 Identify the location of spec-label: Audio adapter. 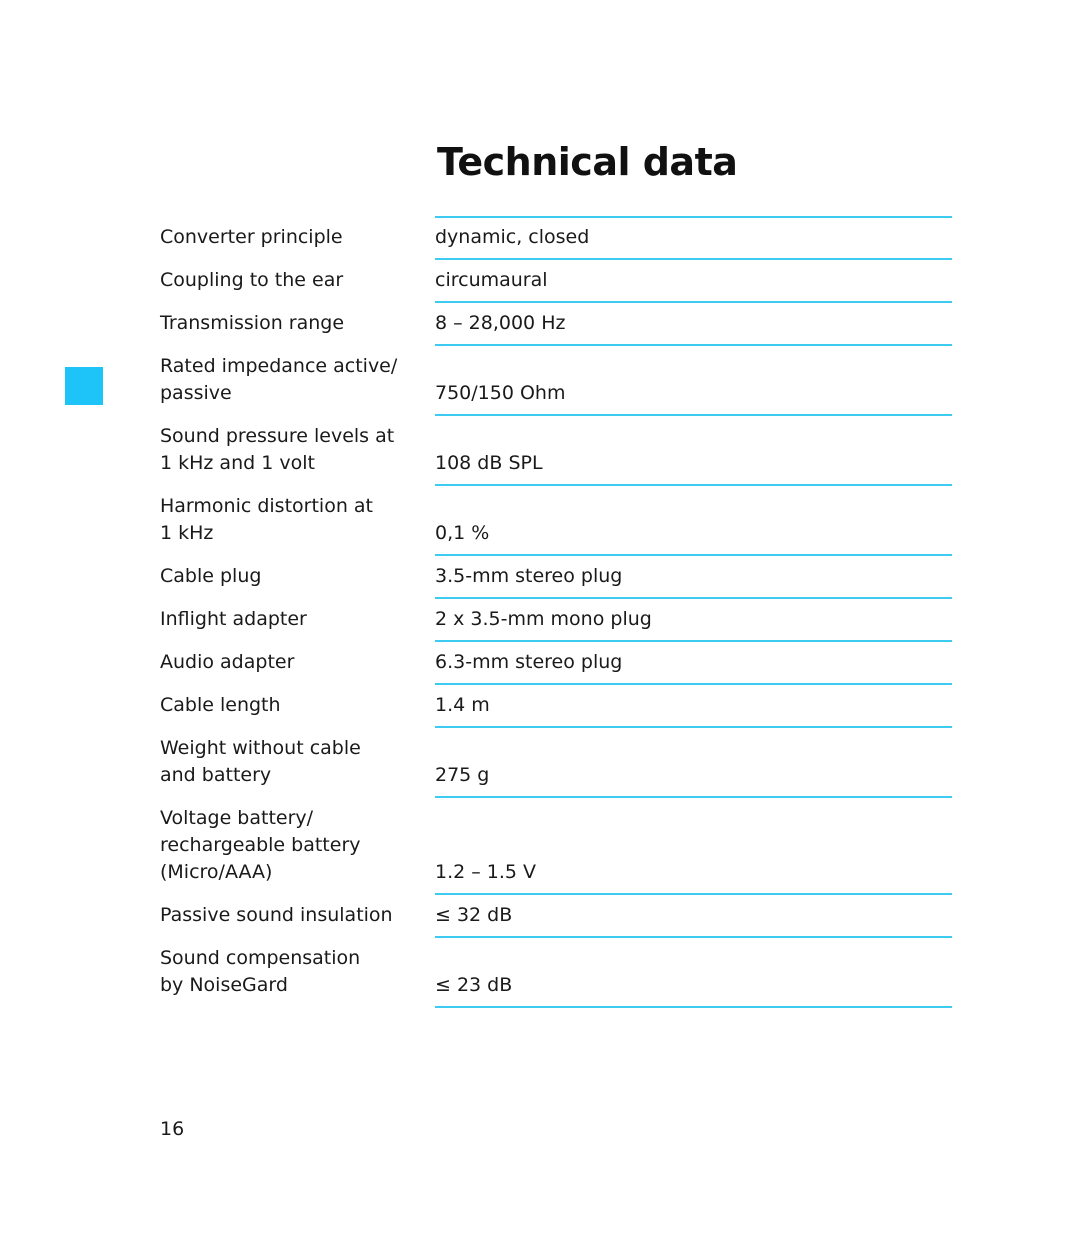
(227, 662).